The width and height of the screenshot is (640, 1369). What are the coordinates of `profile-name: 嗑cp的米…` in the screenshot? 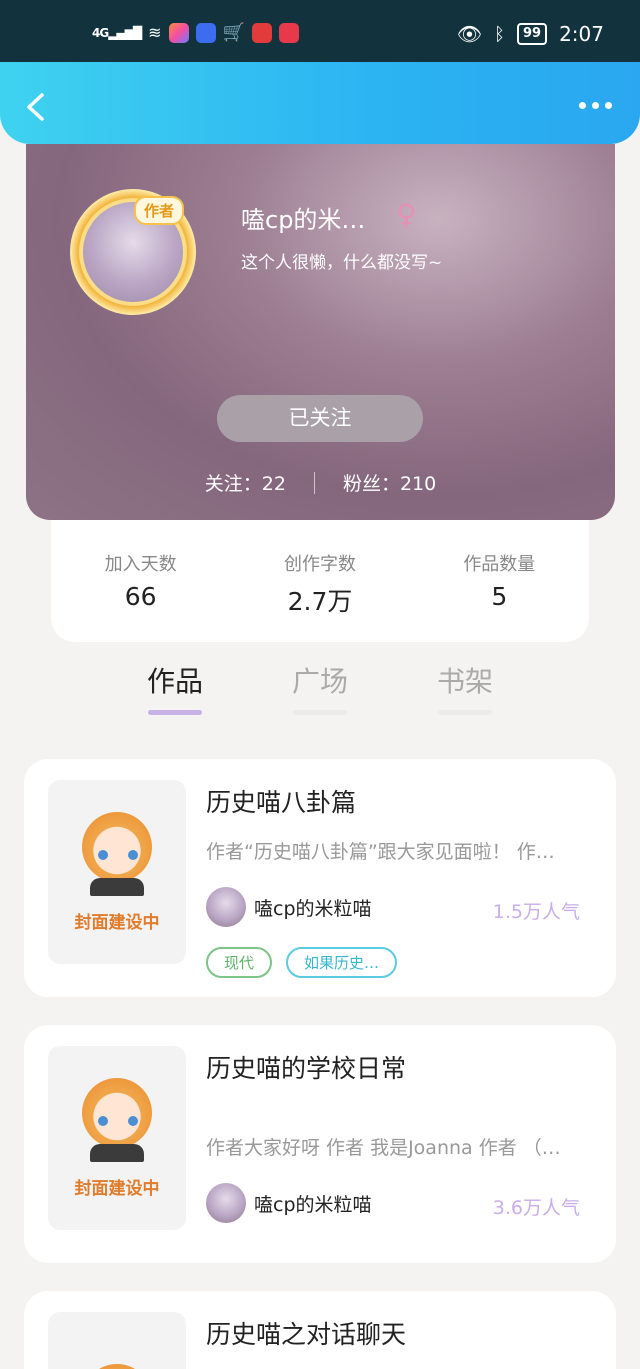 It's located at (303, 220).